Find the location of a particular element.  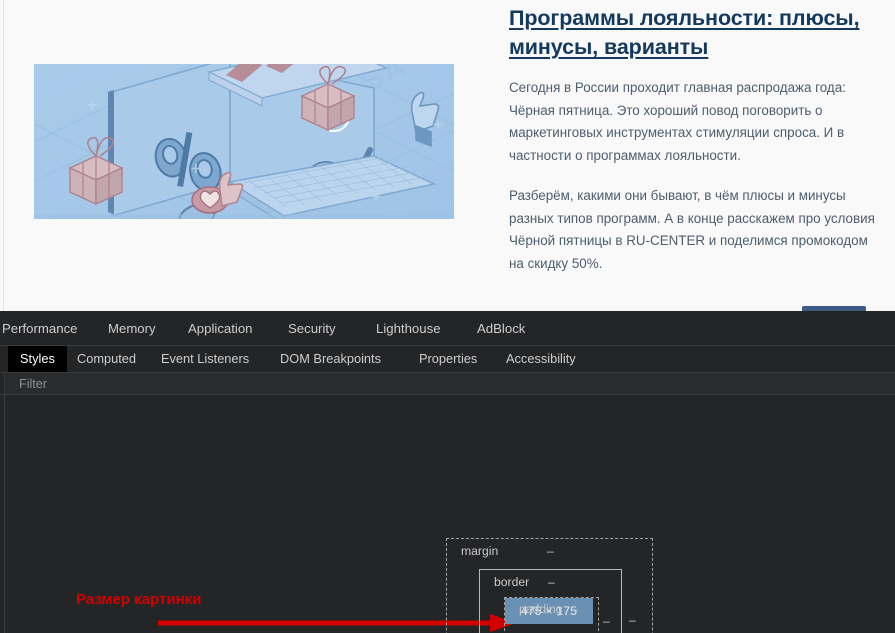

devtools-tab-lighthouse: Lighthouse is located at coordinates (408, 328).